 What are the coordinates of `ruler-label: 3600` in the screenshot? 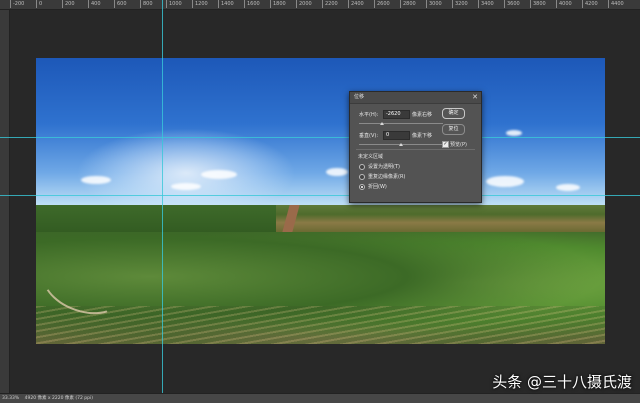 It's located at (512, 4).